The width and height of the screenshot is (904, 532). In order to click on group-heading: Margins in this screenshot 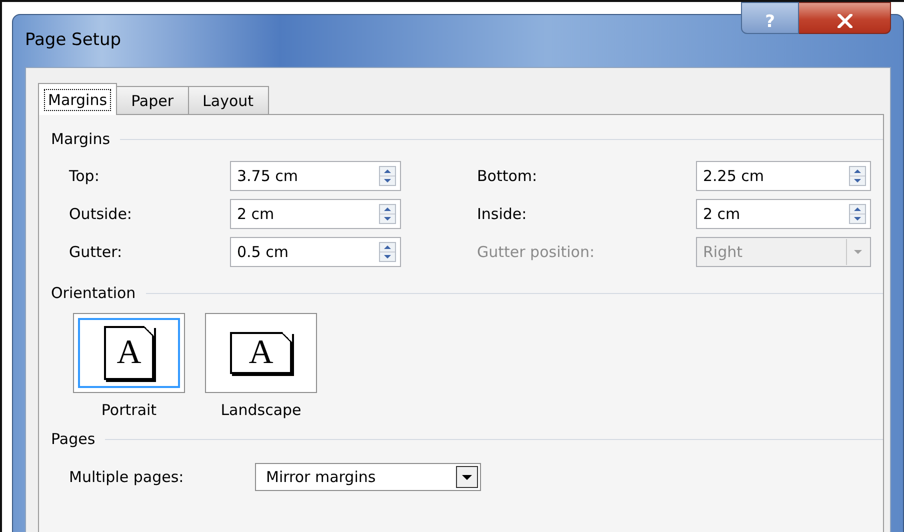, I will do `click(80, 139)`.